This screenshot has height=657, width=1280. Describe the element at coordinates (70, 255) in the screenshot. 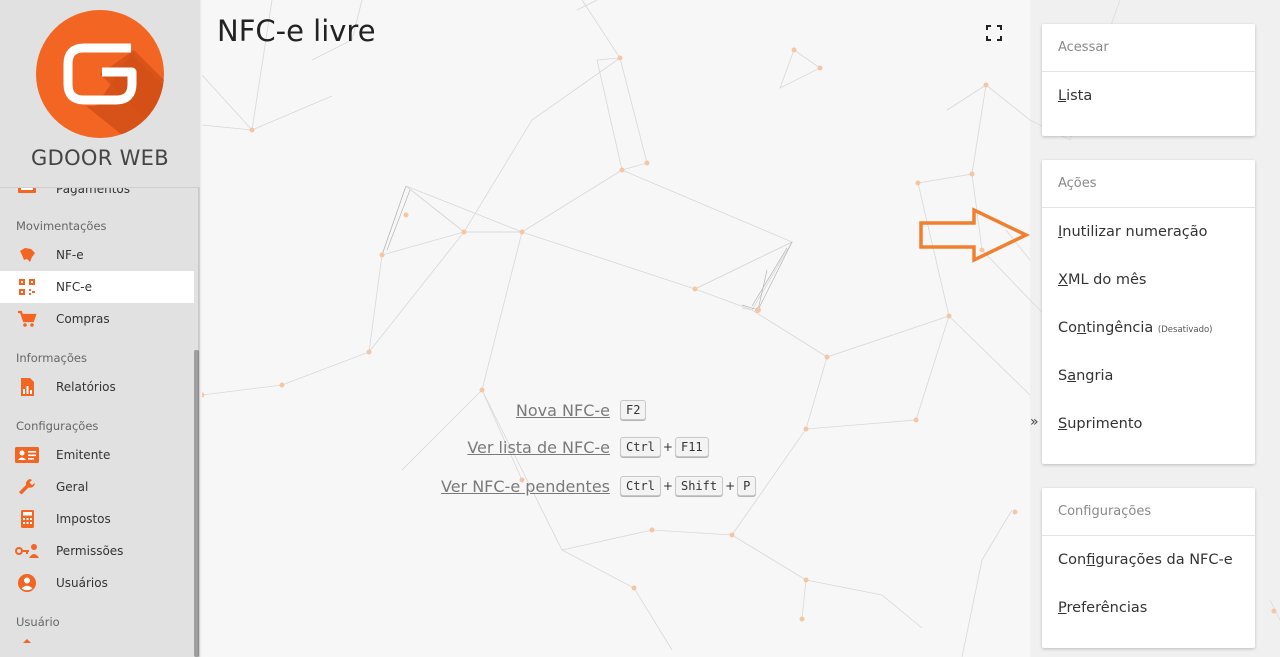

I see `sidebar-item-label: NF-e` at that location.